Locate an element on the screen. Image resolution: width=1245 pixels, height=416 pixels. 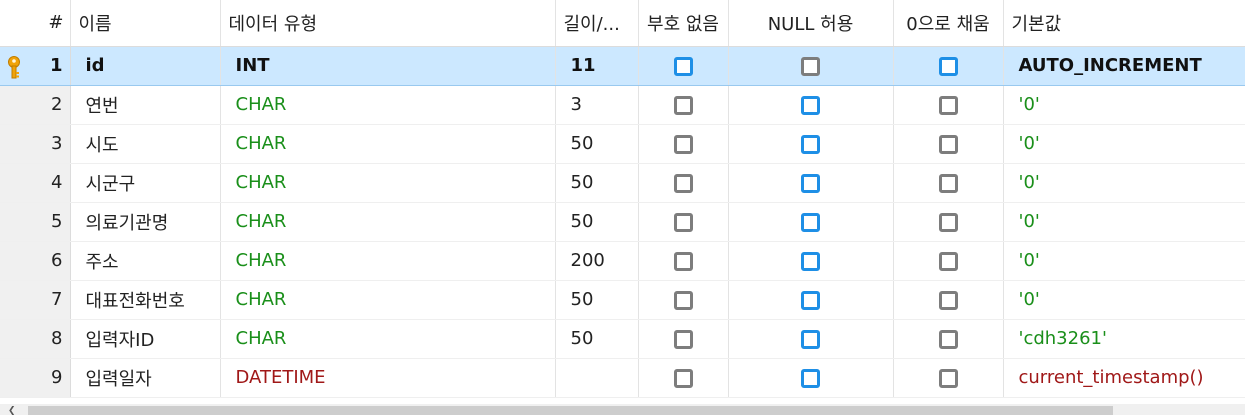
cell-name: 입력일자 is located at coordinates (145, 378).